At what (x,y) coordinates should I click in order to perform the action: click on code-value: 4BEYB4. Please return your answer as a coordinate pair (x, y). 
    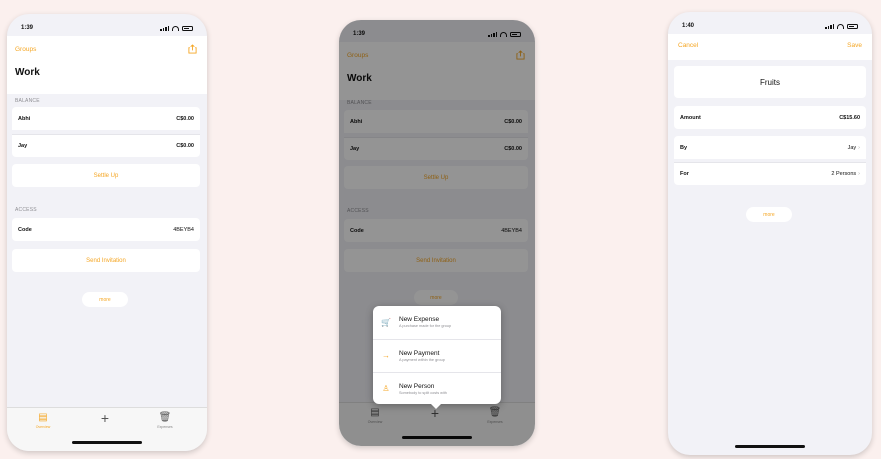
    Looking at the image, I should click on (183, 229).